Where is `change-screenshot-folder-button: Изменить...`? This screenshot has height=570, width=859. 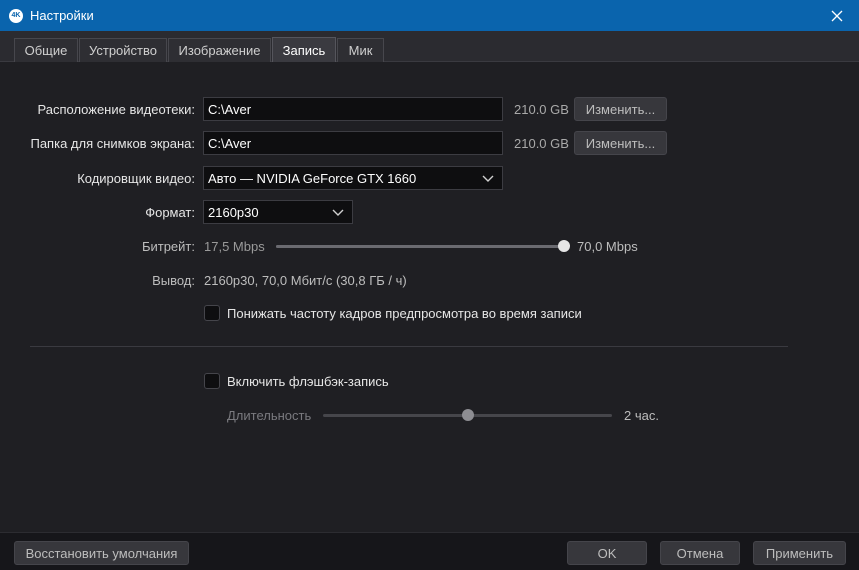
change-screenshot-folder-button: Изменить... is located at coordinates (620, 143).